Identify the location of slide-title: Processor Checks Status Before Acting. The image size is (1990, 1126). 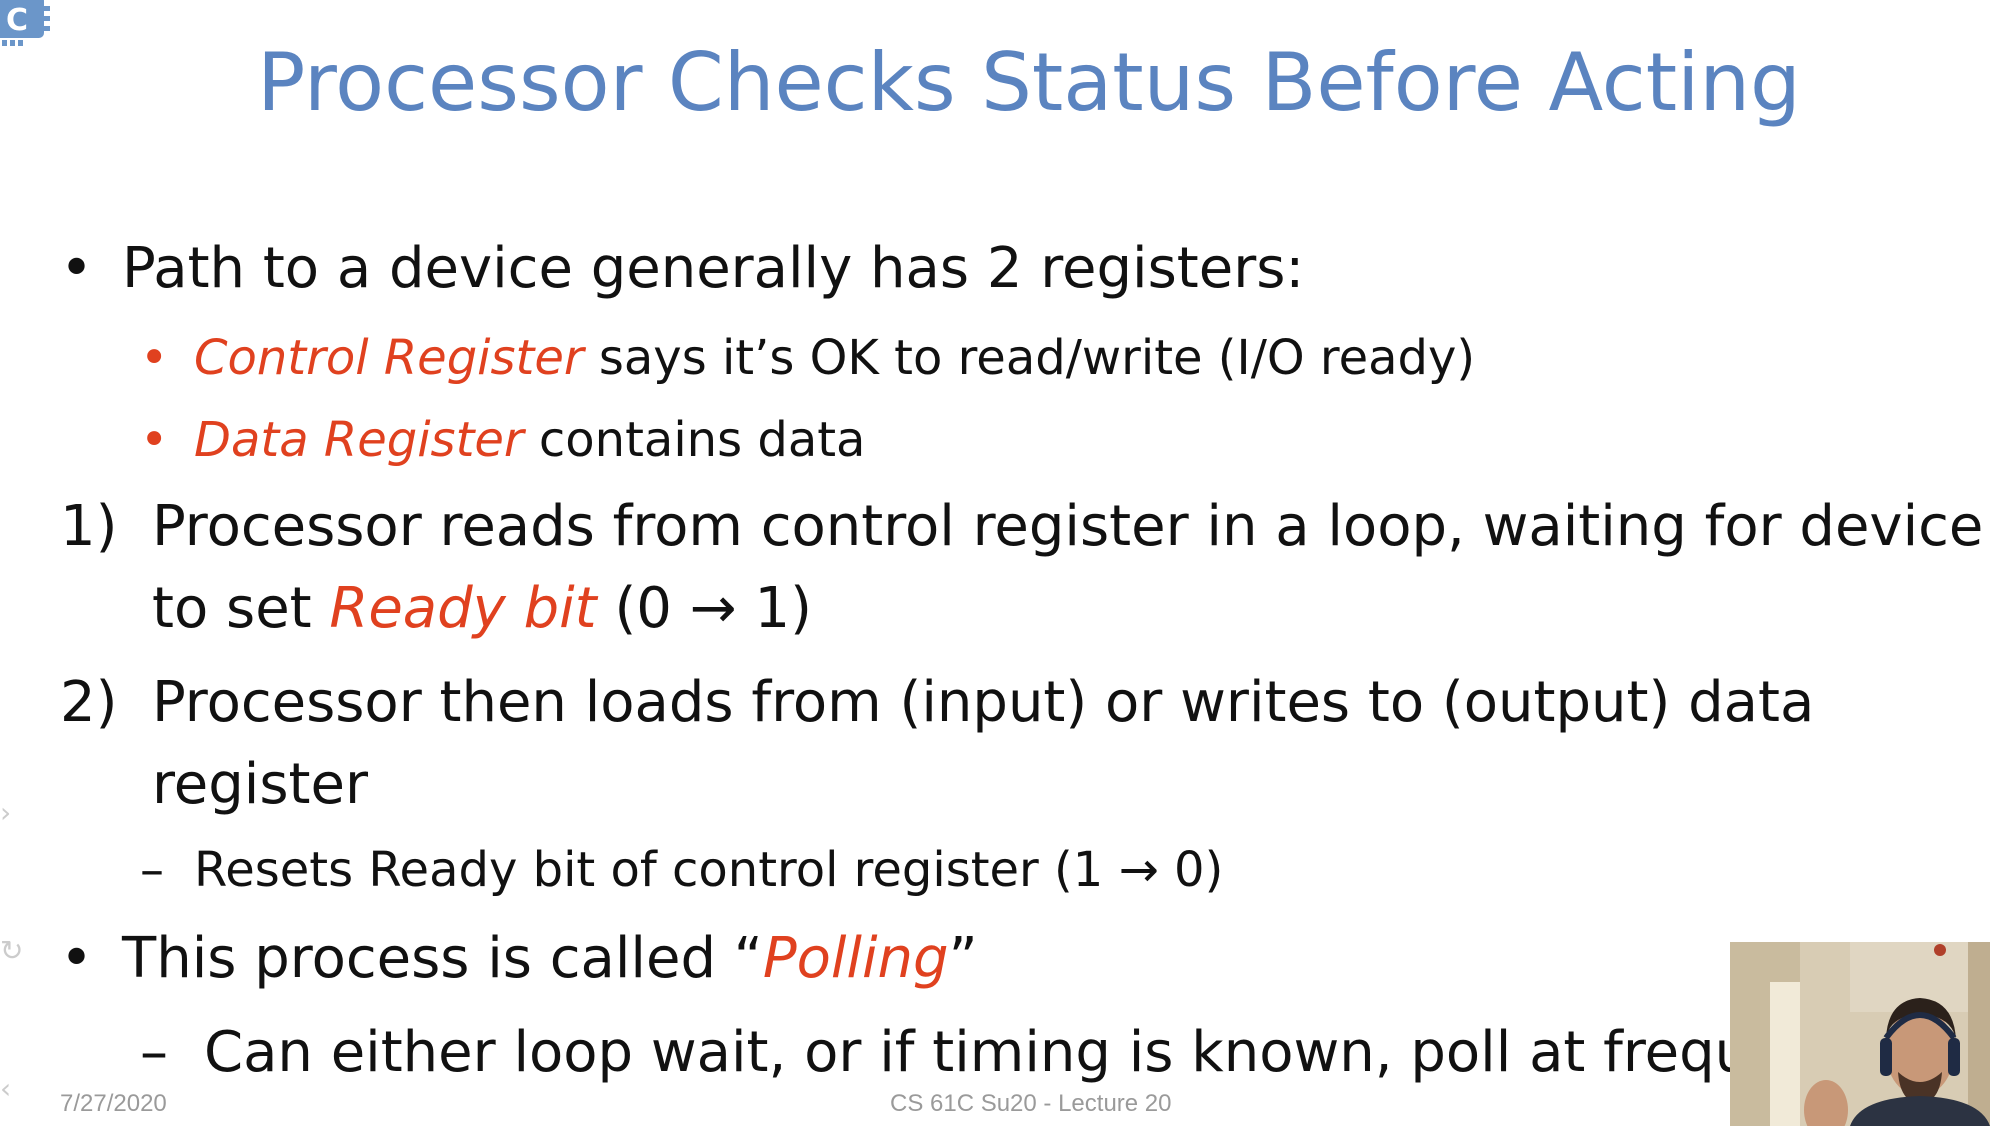
(1029, 82).